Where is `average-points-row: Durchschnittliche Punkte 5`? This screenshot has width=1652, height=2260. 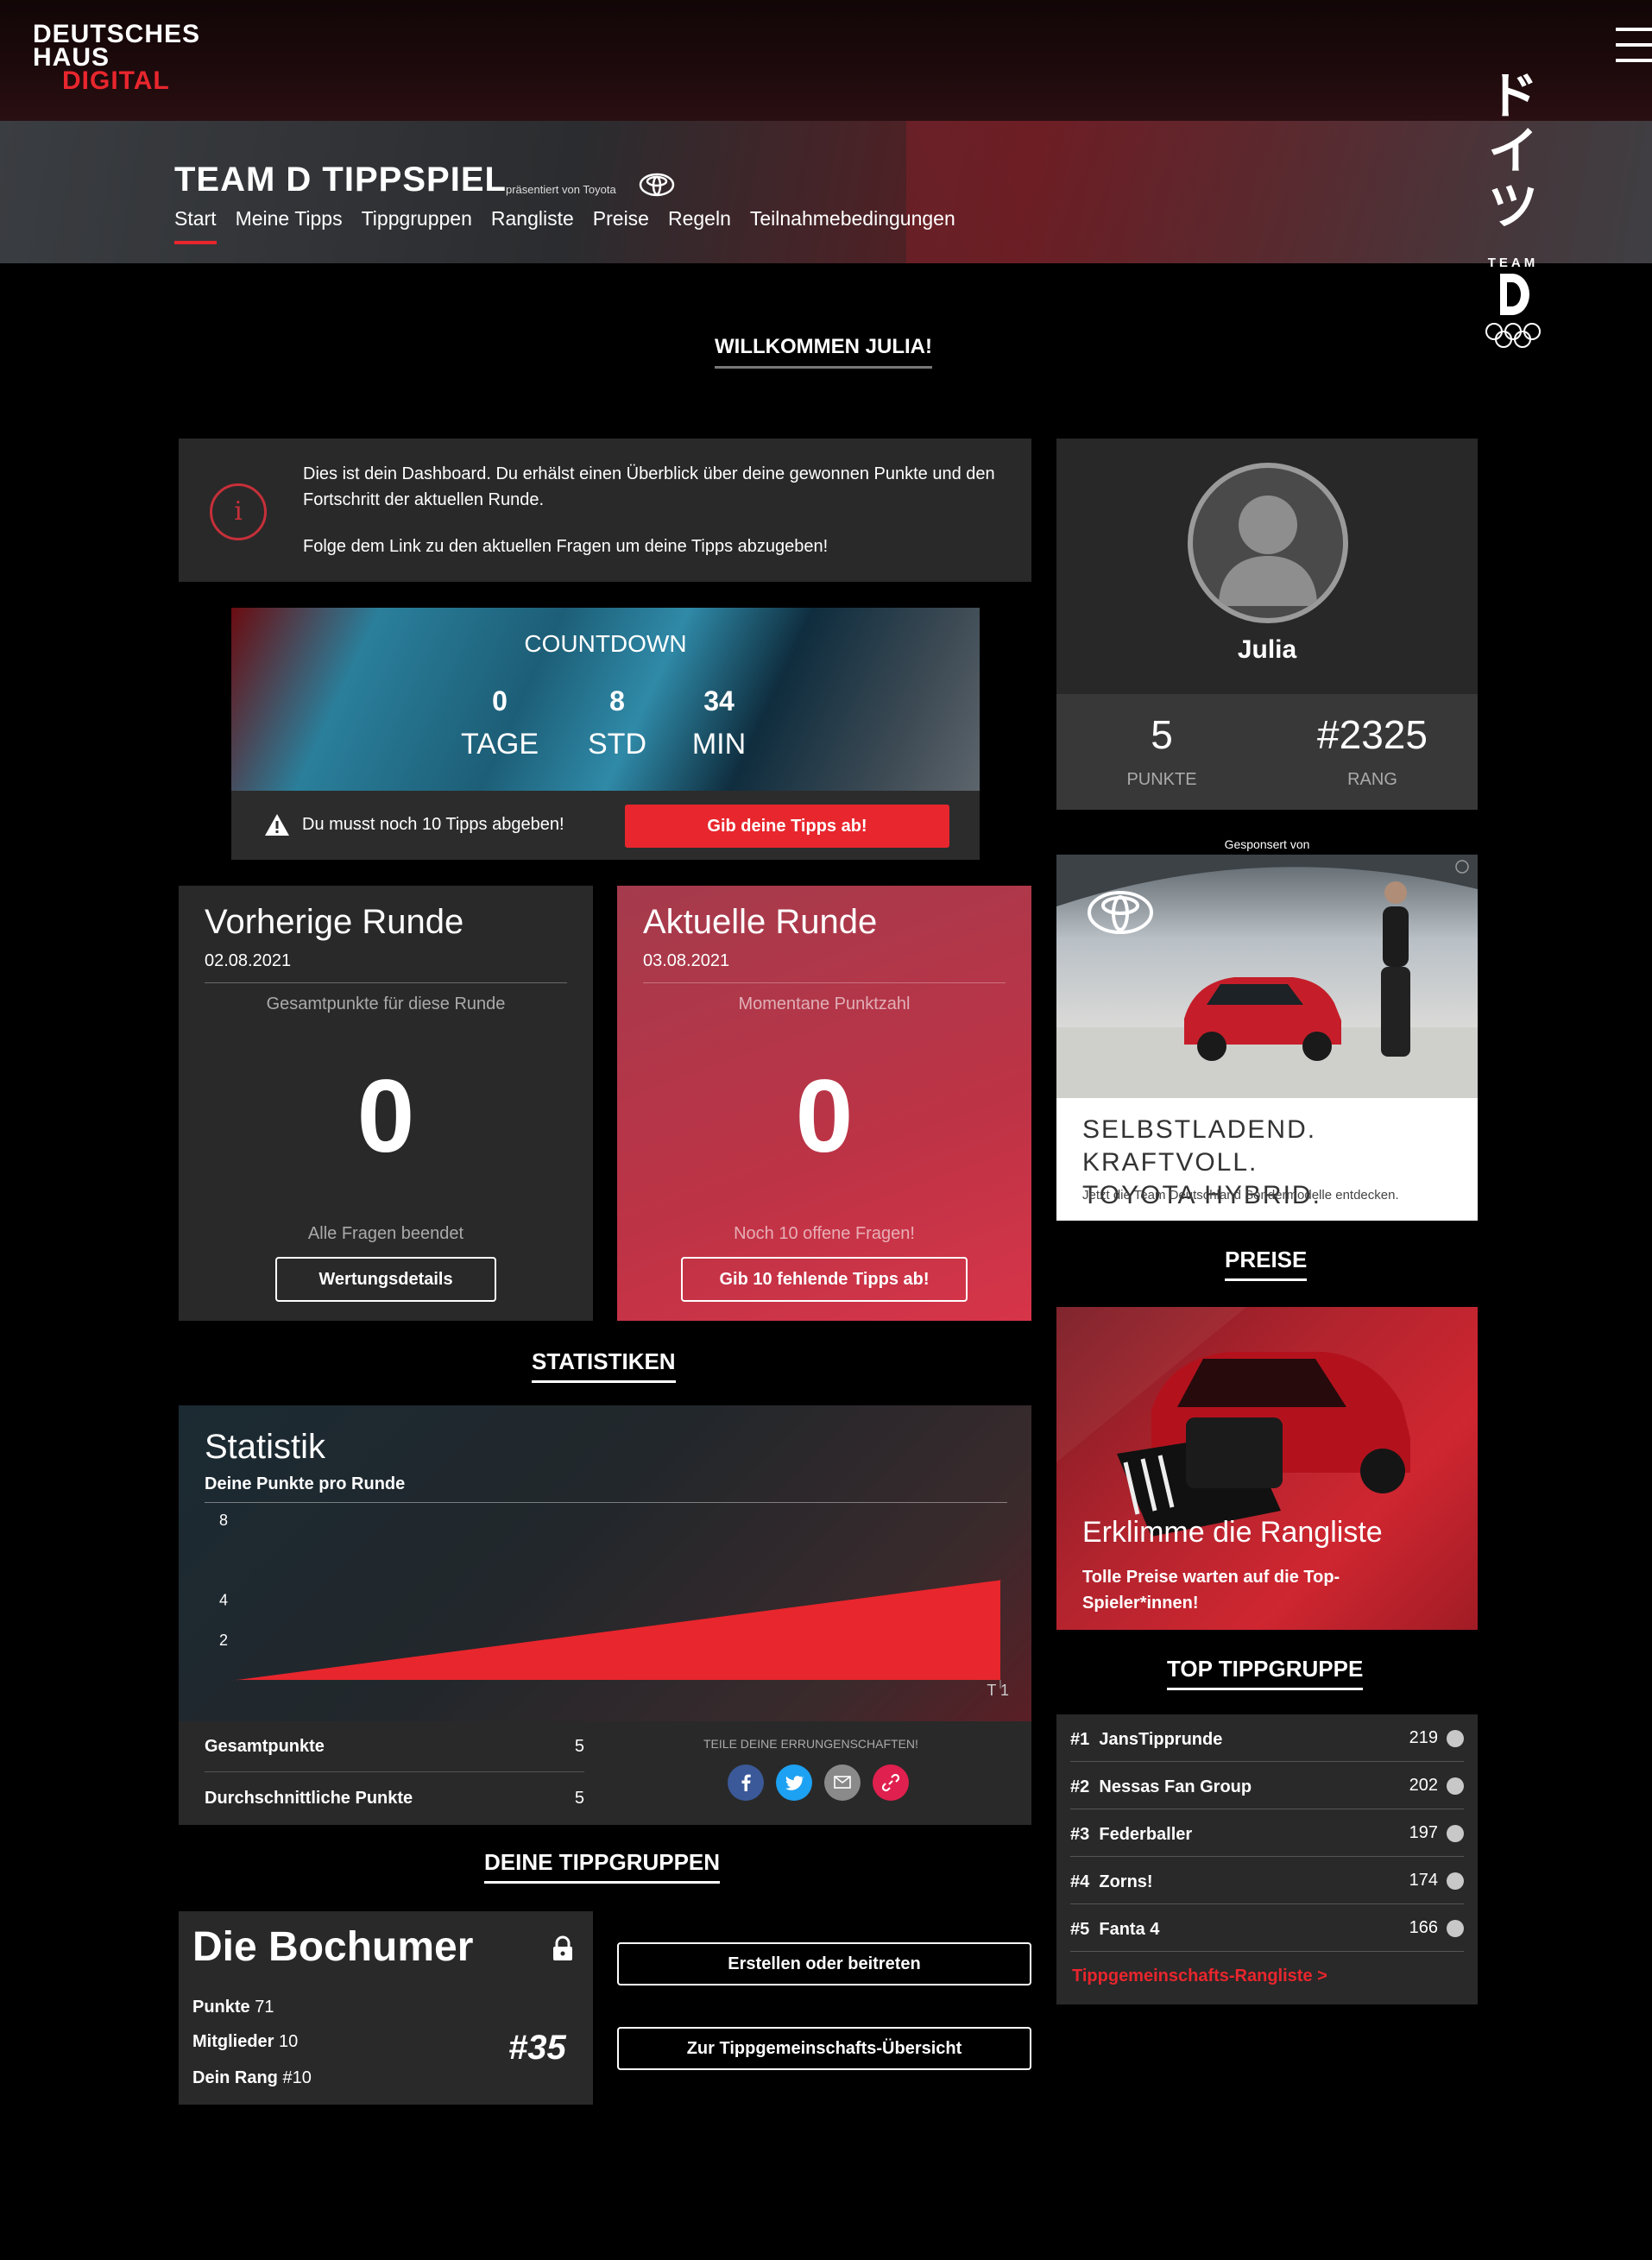 average-points-row: Durchschnittliche Punkte 5 is located at coordinates (394, 1799).